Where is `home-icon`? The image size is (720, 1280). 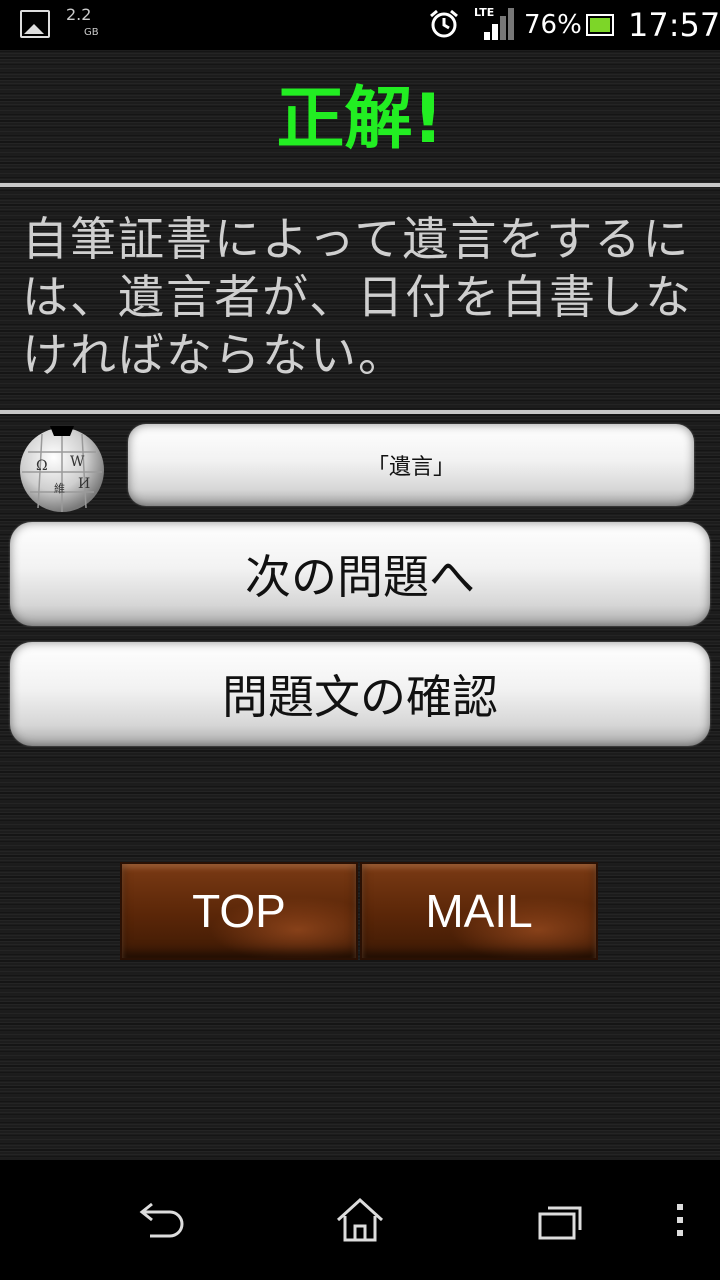 home-icon is located at coordinates (360, 1220).